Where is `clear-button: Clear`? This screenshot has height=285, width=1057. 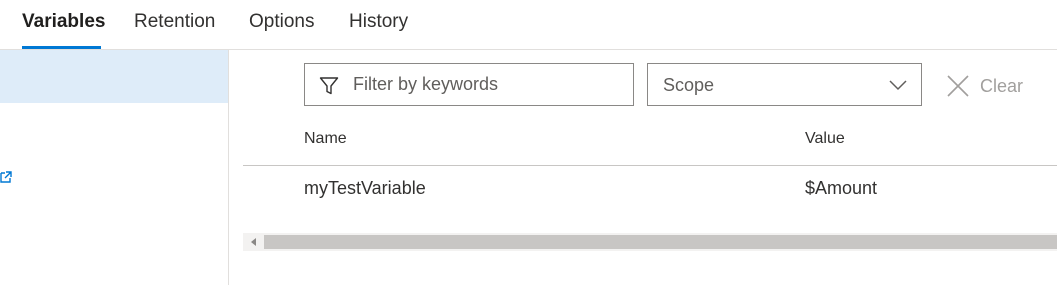
clear-button: Clear is located at coordinates (989, 86).